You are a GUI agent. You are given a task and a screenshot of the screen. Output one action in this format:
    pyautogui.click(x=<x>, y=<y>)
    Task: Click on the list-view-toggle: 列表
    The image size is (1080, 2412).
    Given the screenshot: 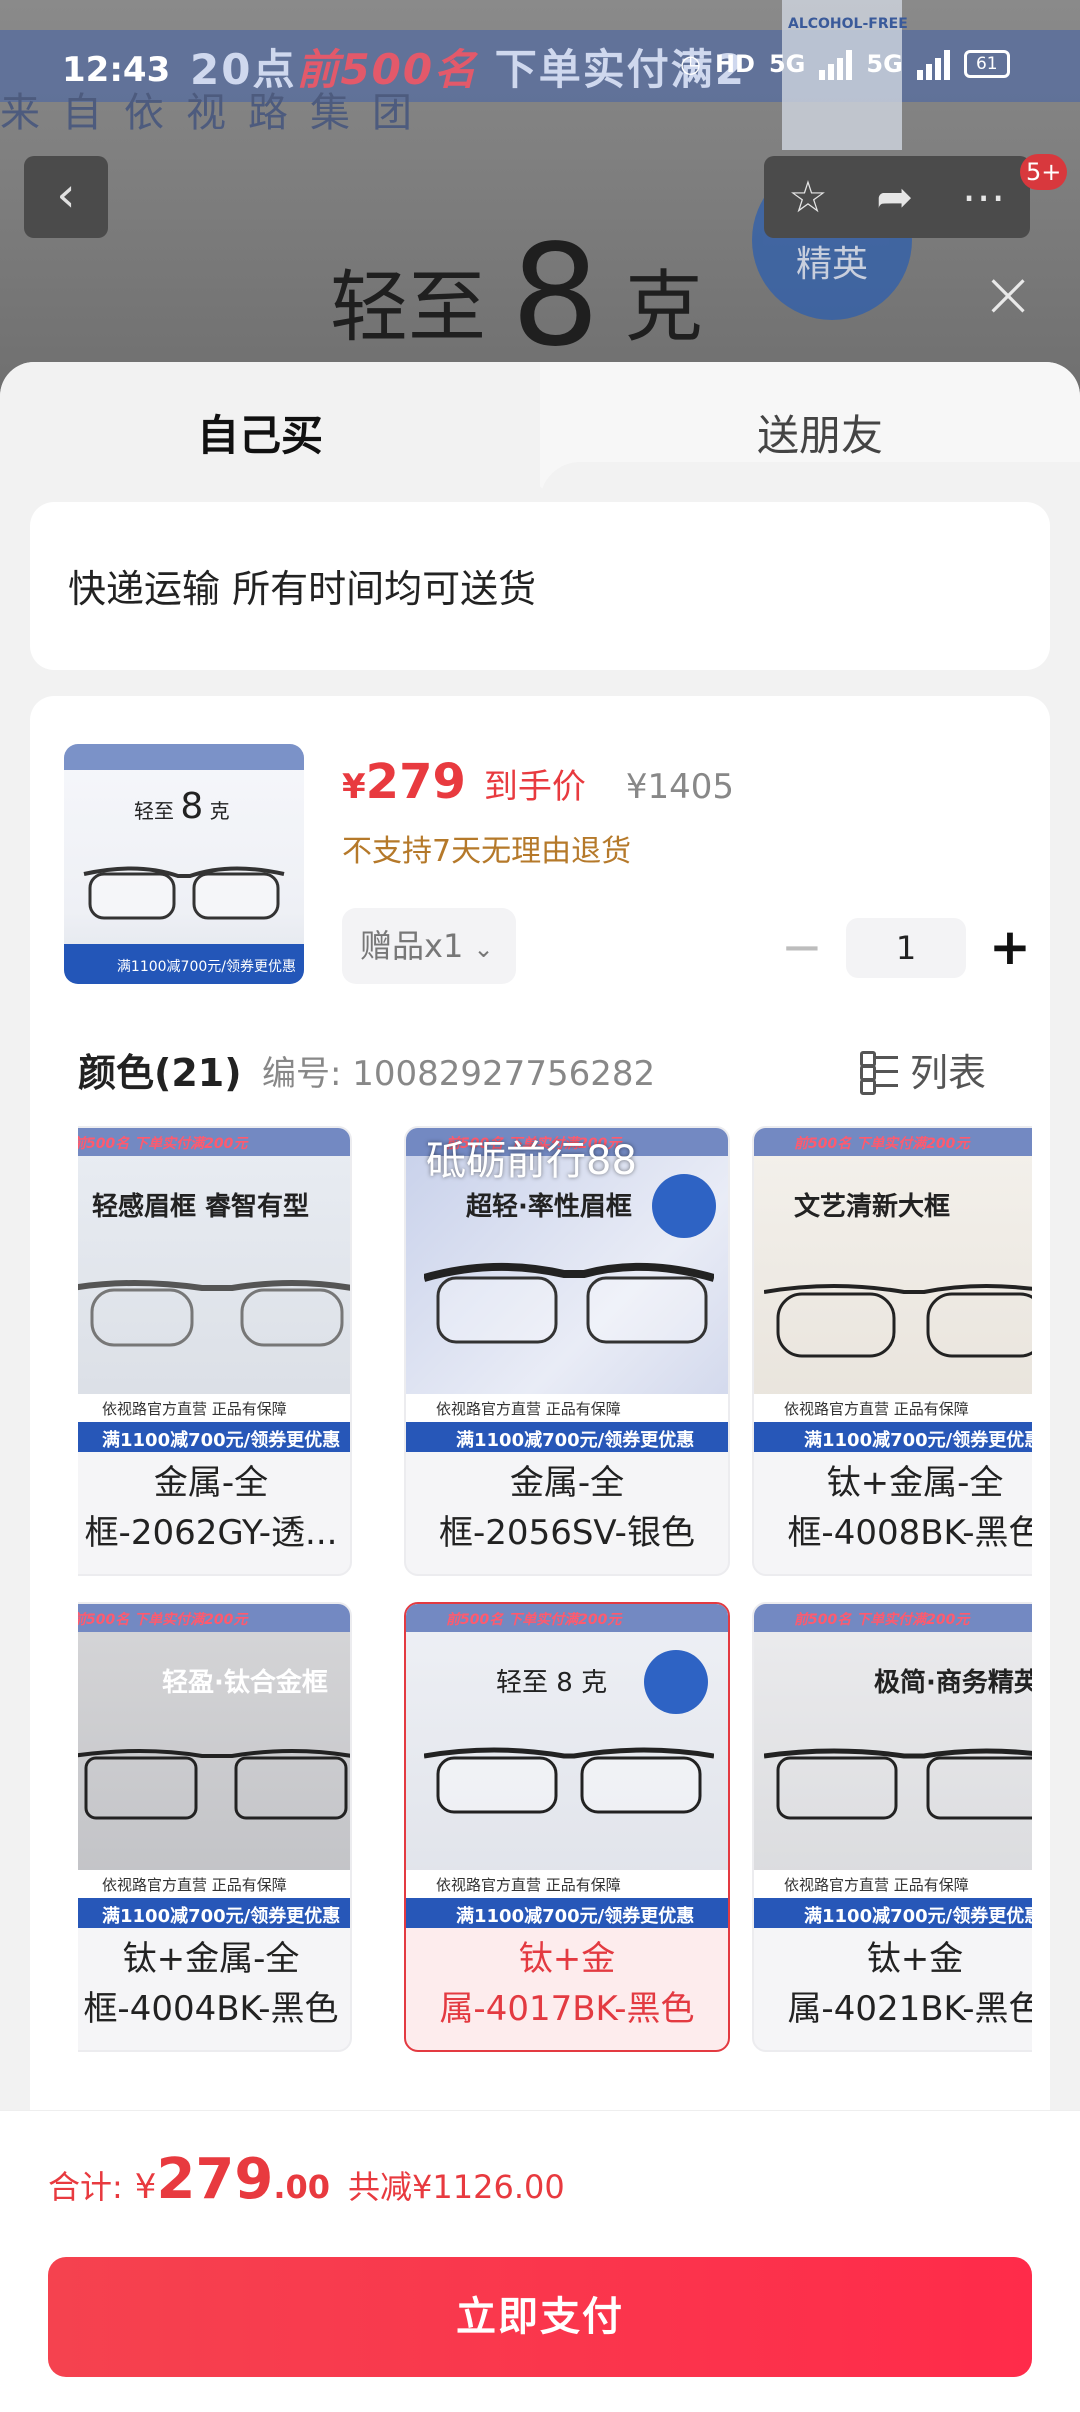 What is the action you would take?
    pyautogui.click(x=923, y=1069)
    